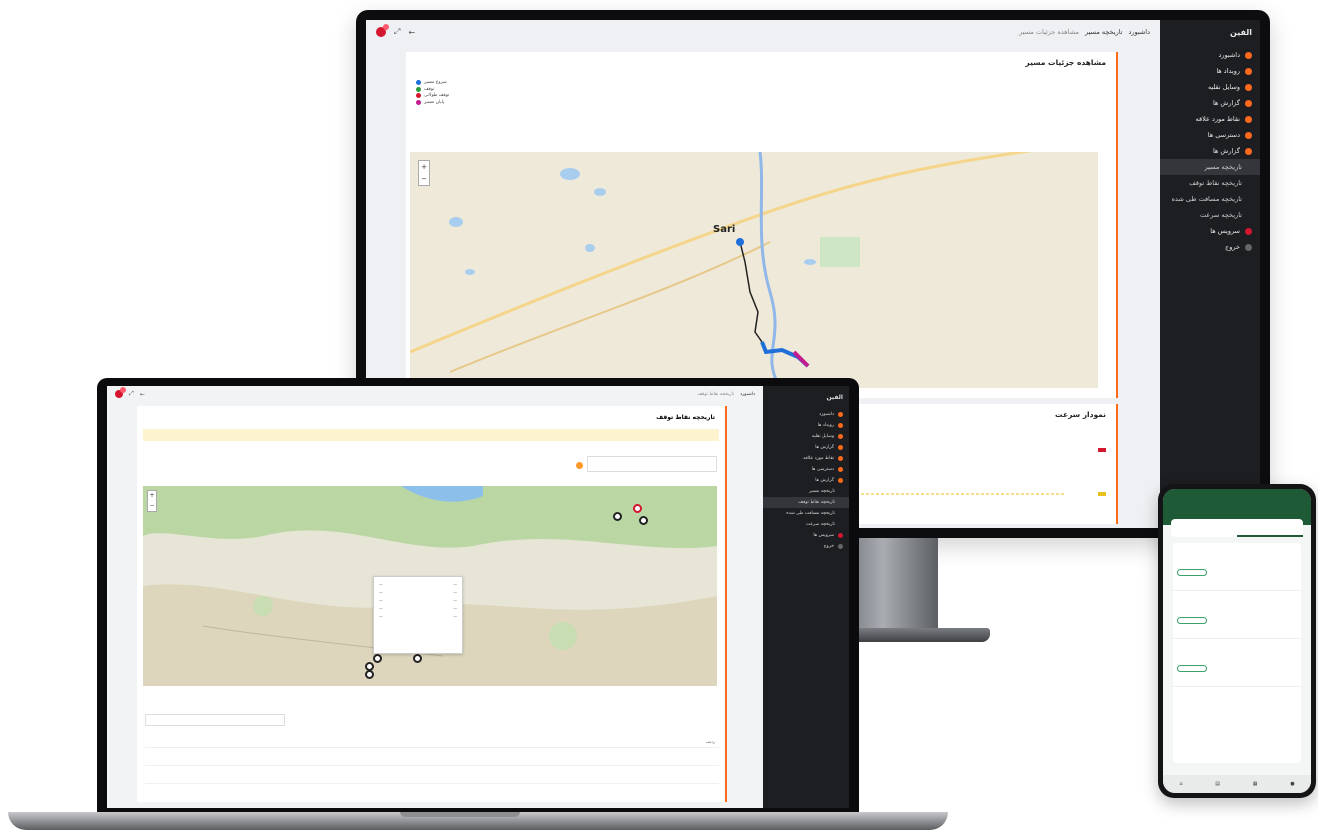 The height and width of the screenshot is (832, 1318). I want to click on nav-profile-icon: ●, so click(1292, 784).